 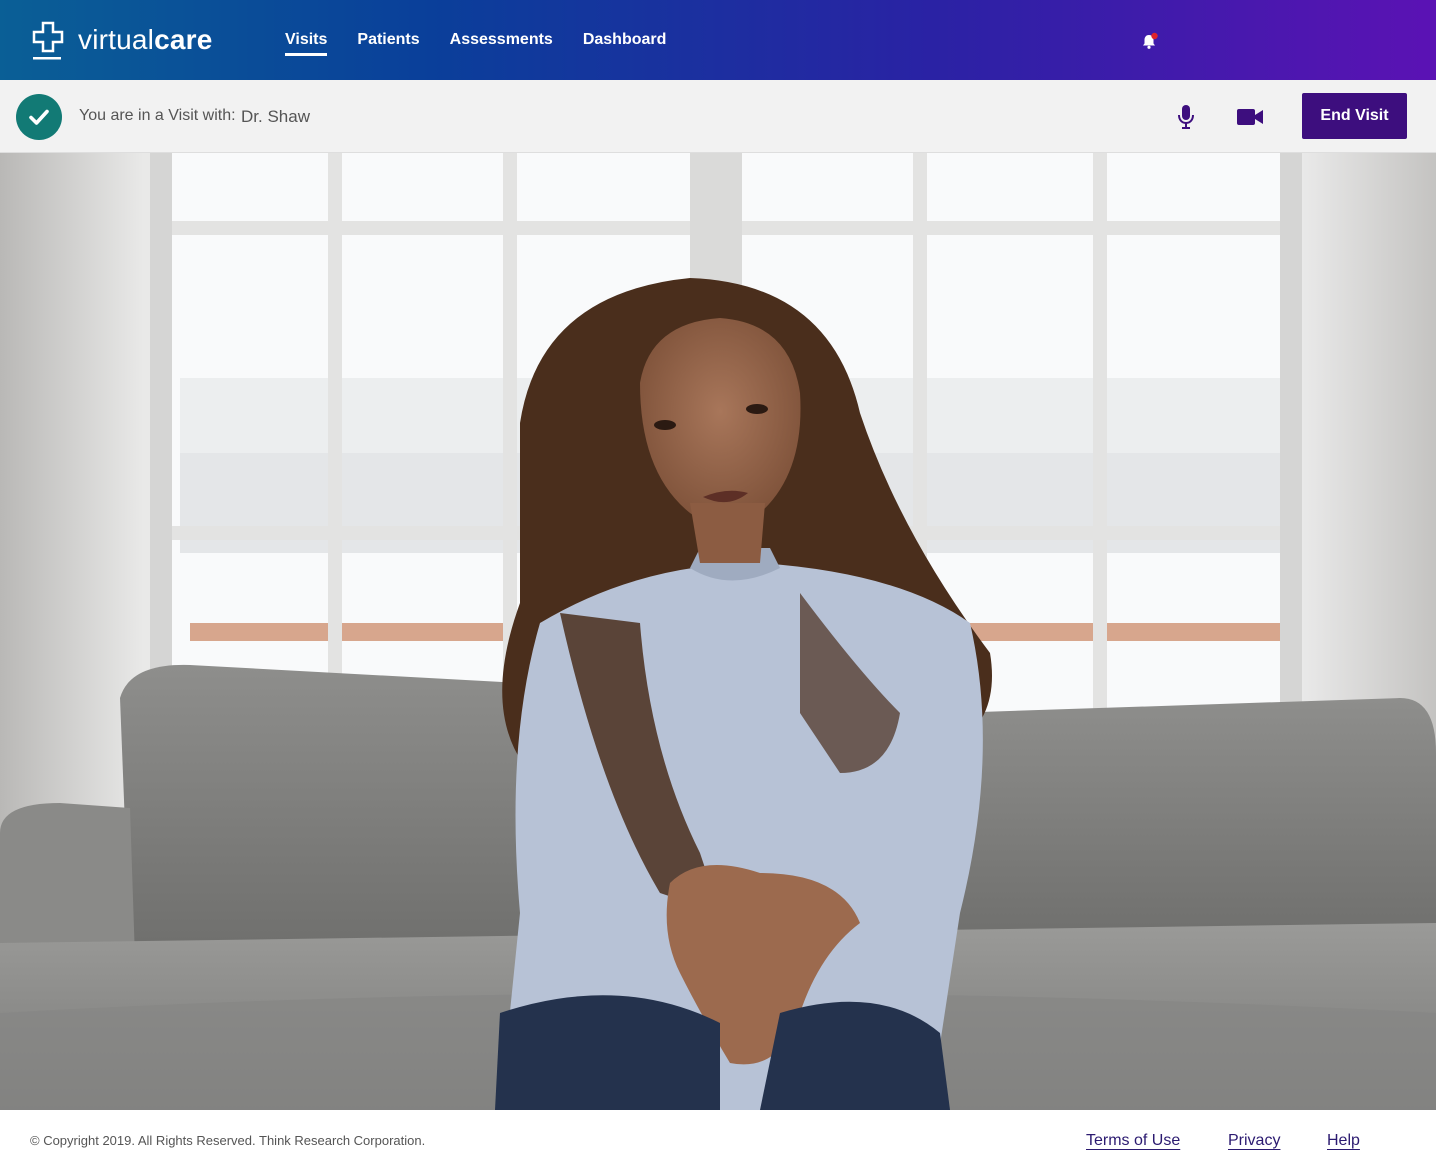 What do you see at coordinates (306, 40) in the screenshot?
I see `nav-visits: Visits` at bounding box center [306, 40].